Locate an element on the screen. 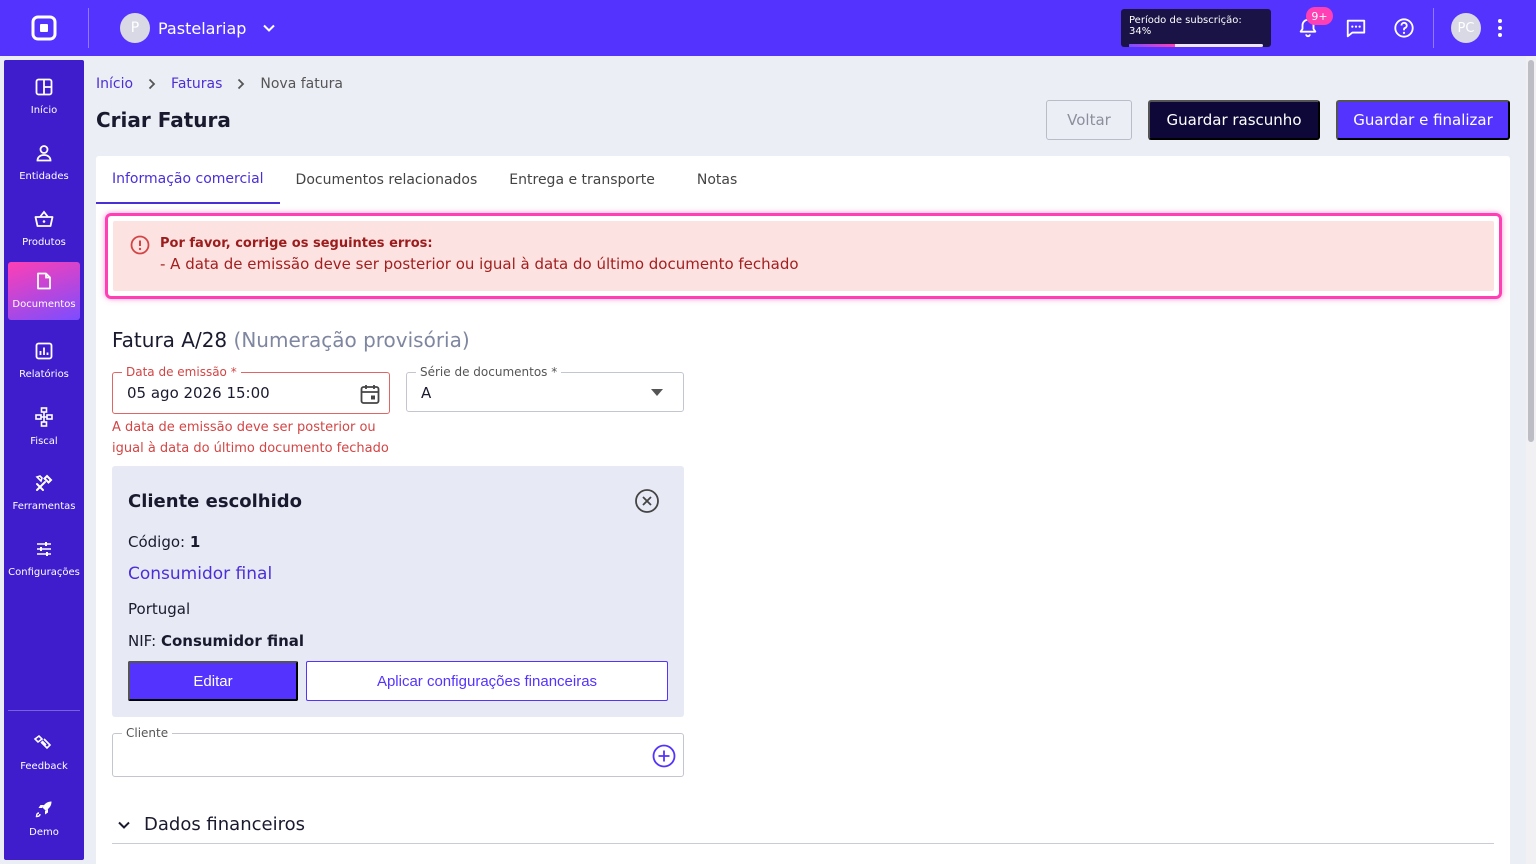 The height and width of the screenshot is (864, 1536). more-vertical-icon is located at coordinates (1500, 28).